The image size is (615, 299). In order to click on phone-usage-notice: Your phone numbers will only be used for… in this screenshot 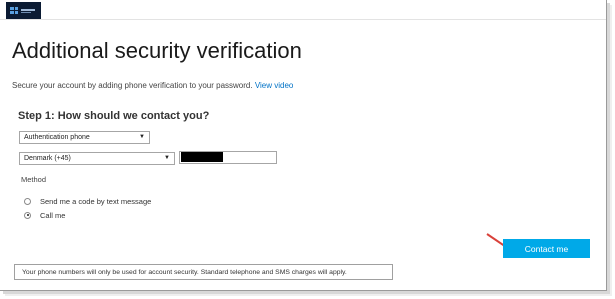, I will do `click(203, 272)`.